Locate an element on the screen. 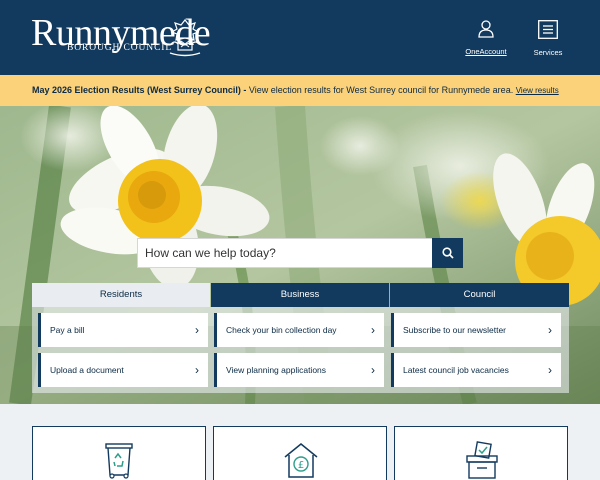 The width and height of the screenshot is (600, 480). crest-icon is located at coordinates (185, 38).